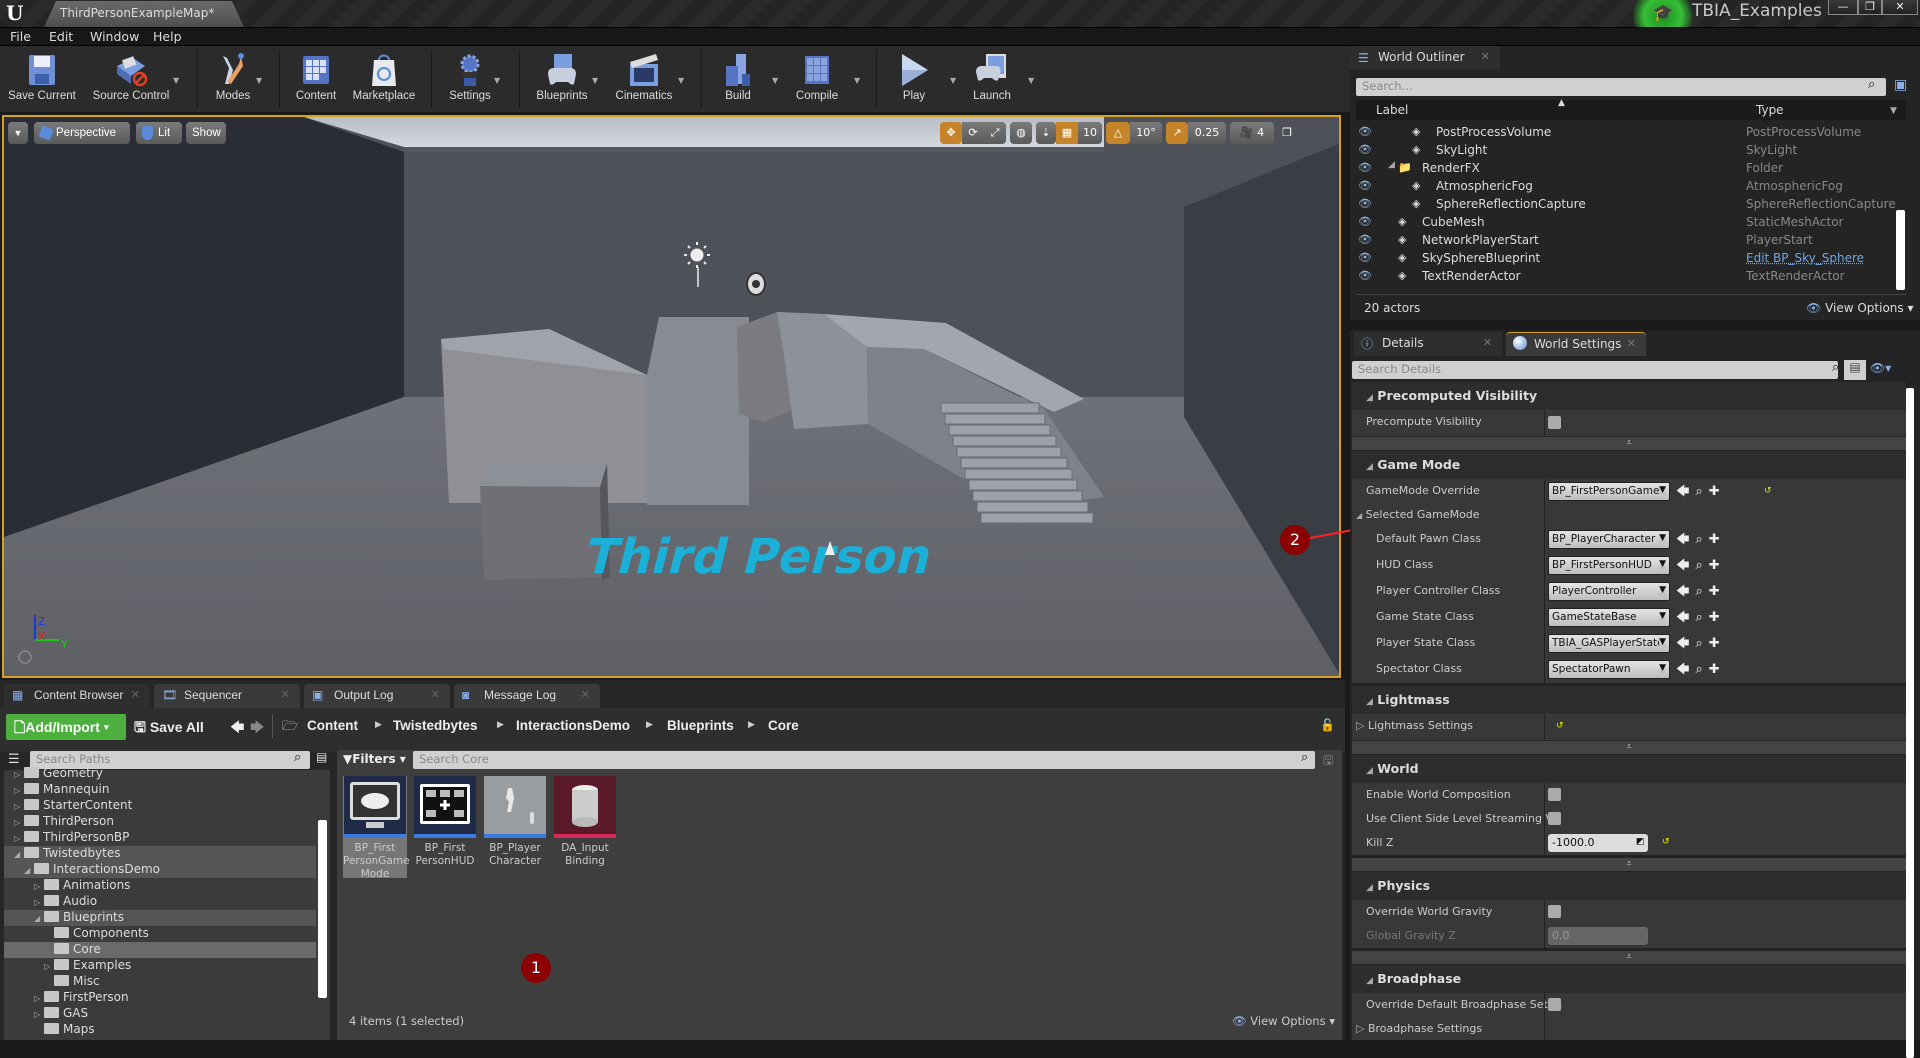  Describe the element at coordinates (644, 79) in the screenshot. I see `cinematics-button: Cinematics` at that location.